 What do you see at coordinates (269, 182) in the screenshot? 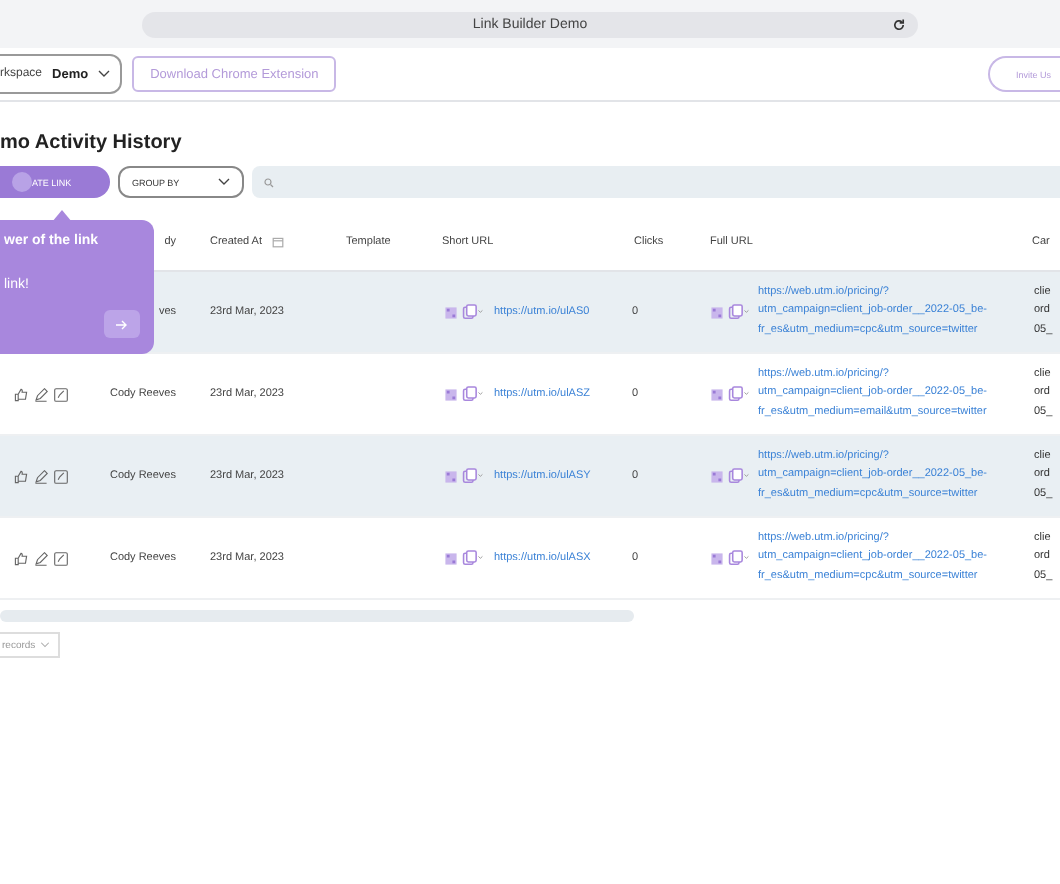
I see `search-icon` at bounding box center [269, 182].